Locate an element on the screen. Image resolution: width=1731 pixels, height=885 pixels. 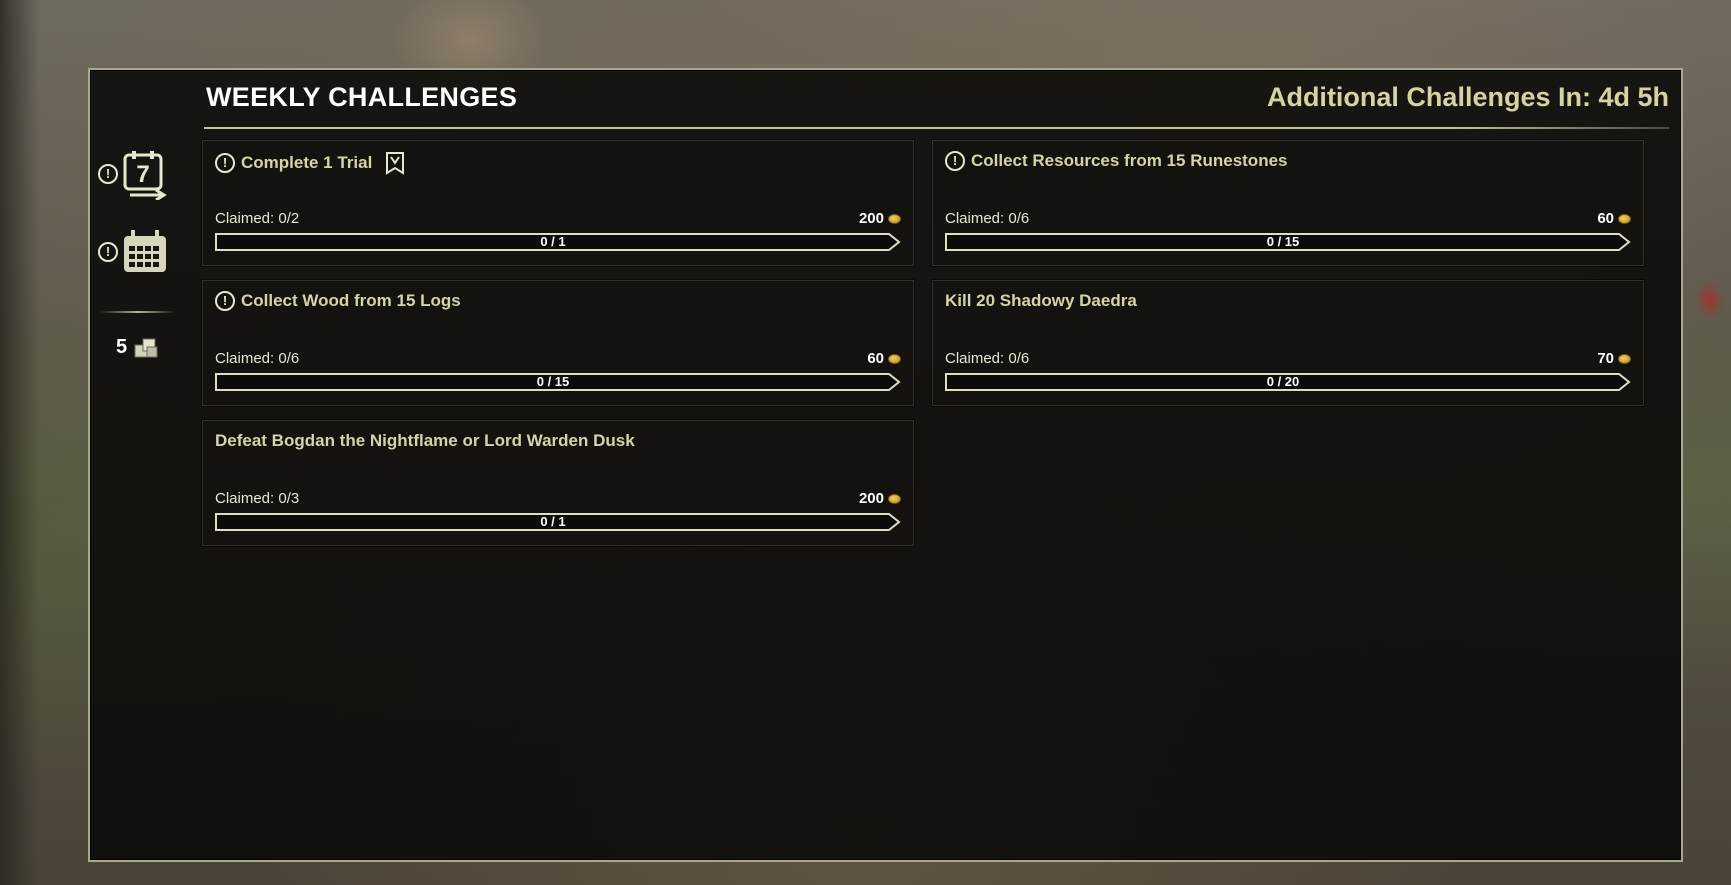
challenge-title-row: ! Collect Wood from 15 Logs is located at coordinates (338, 301).